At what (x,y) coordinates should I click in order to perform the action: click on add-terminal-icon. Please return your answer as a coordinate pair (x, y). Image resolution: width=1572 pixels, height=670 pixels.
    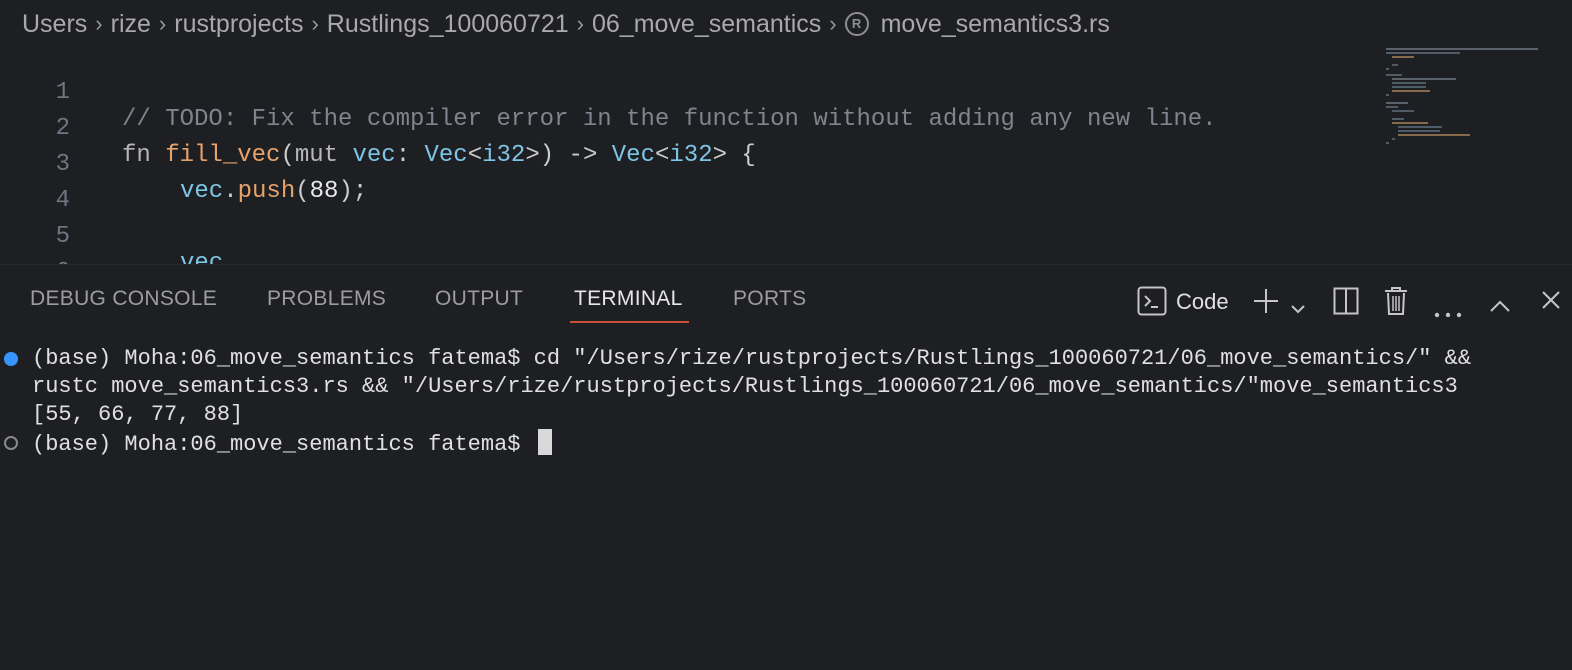
    Looking at the image, I should click on (1266, 303).